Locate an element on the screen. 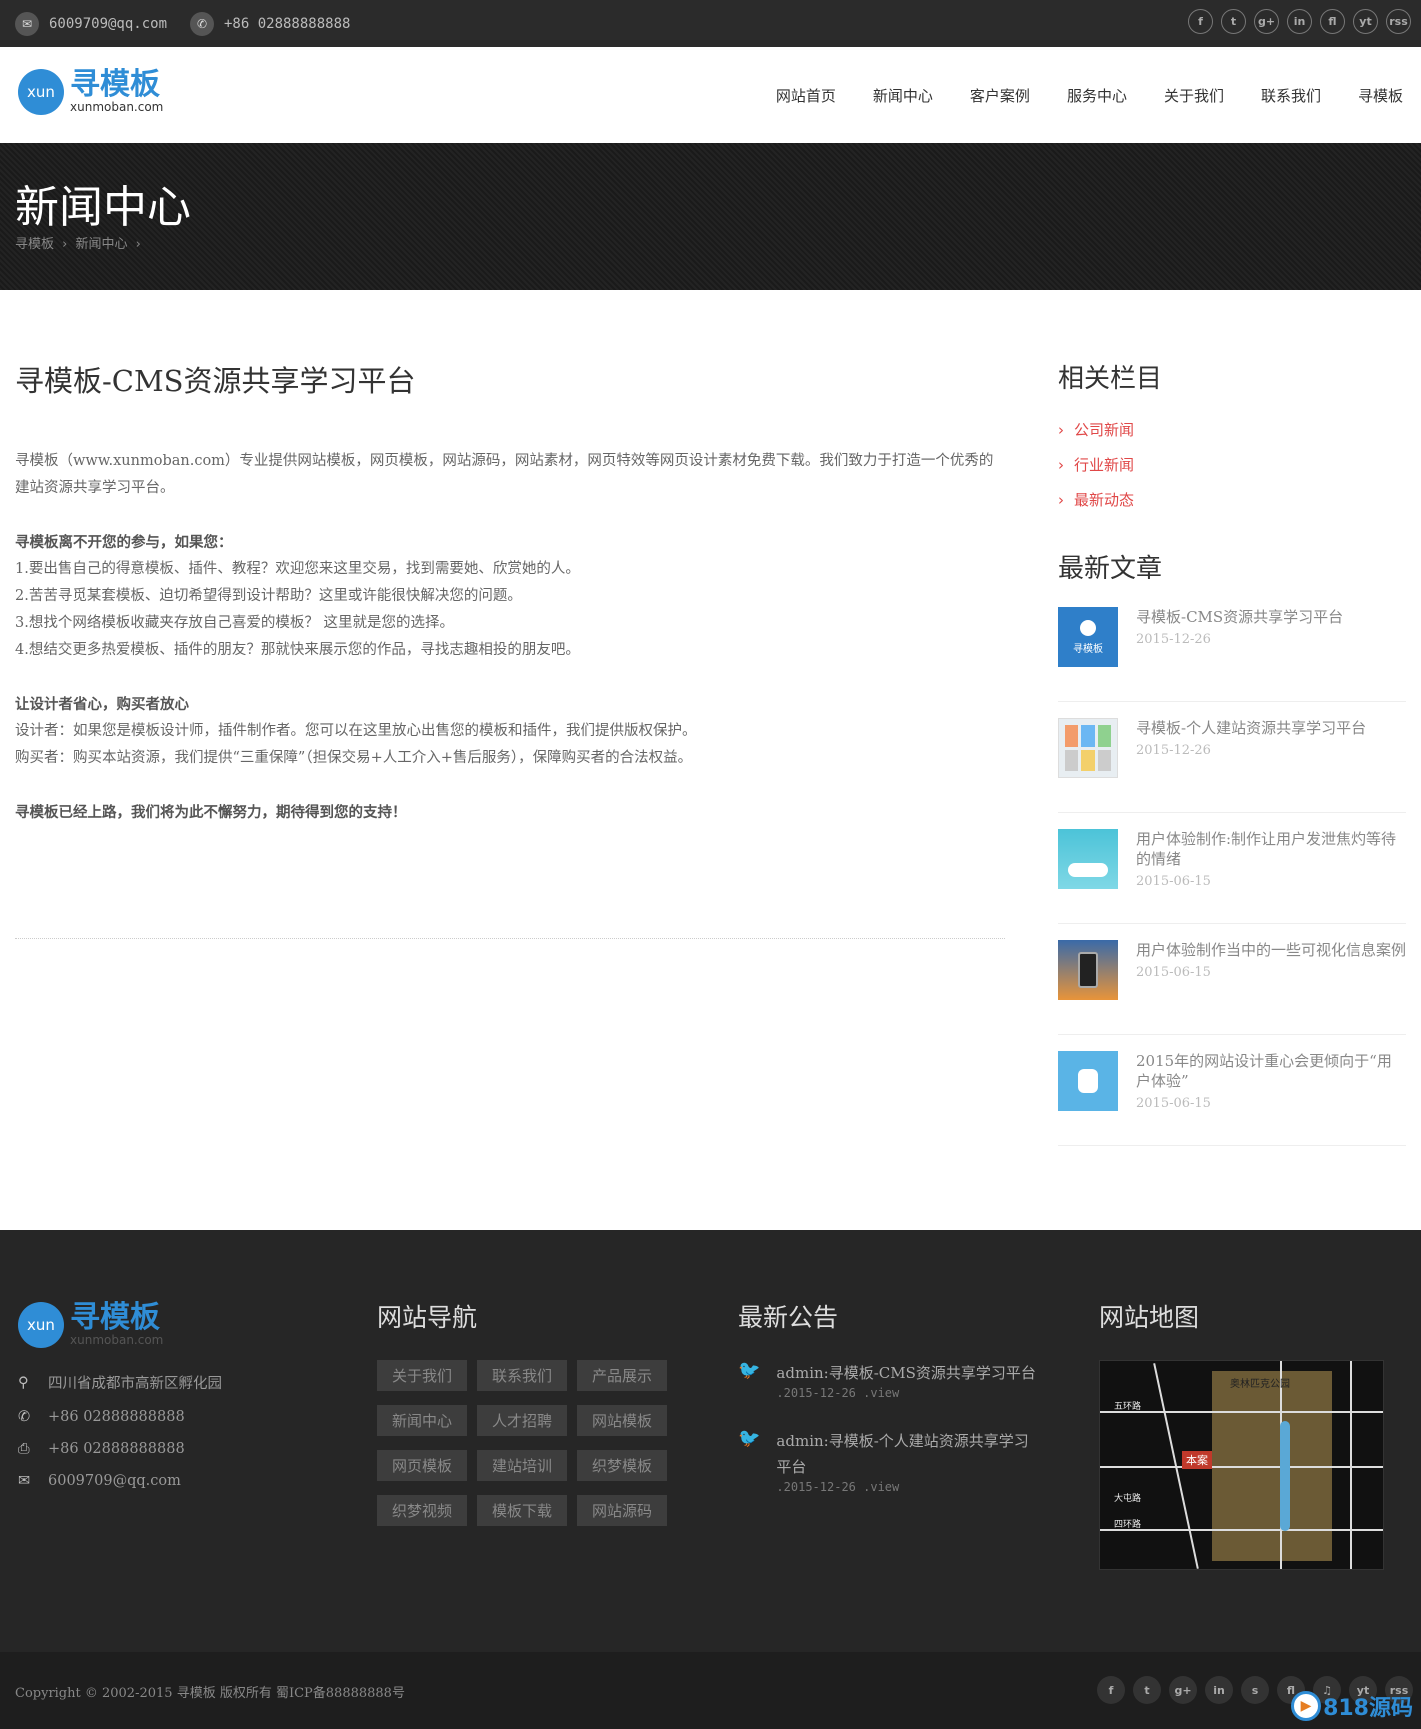  footer-tag: 网站模板 is located at coordinates (622, 1420).